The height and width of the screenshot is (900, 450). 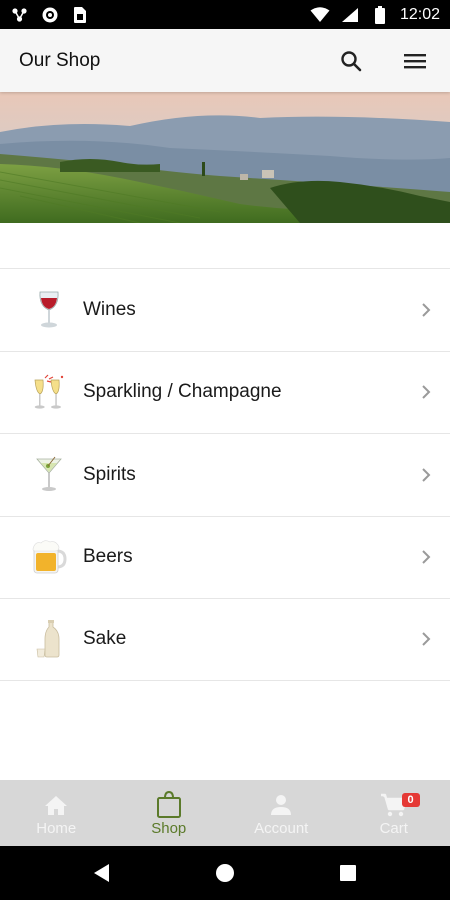 I want to click on status-left-icons, so click(x=50, y=15).